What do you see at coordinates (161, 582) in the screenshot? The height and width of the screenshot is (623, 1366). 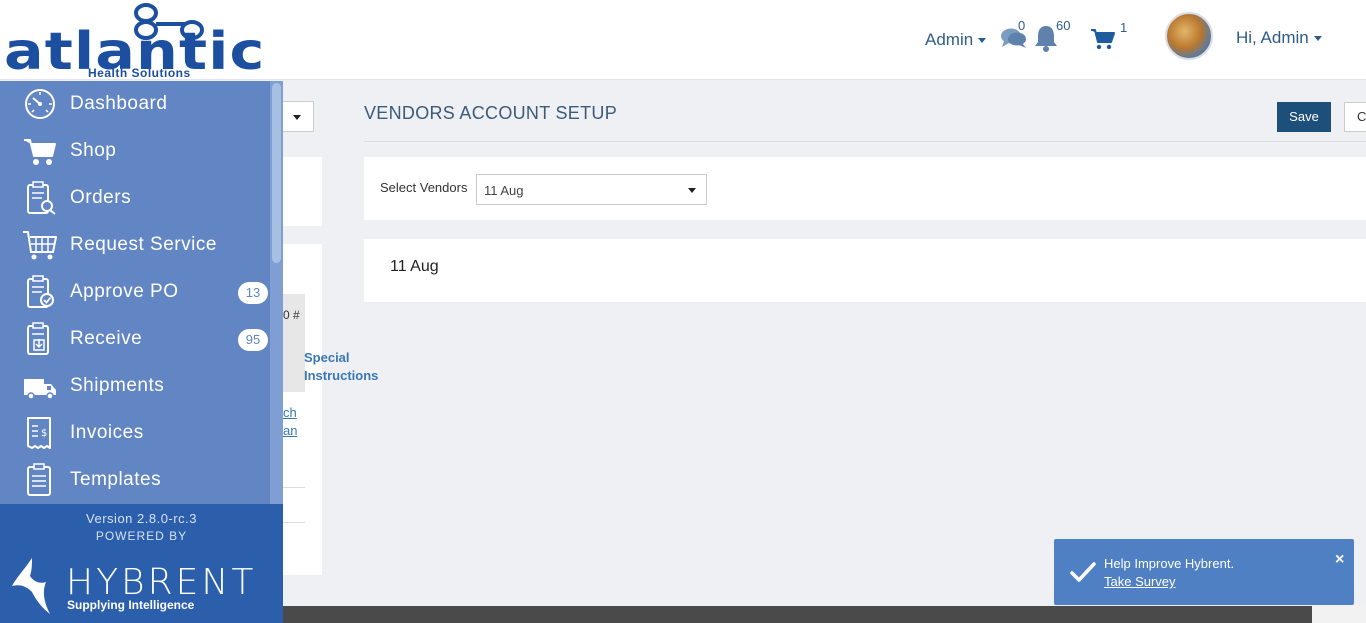 I see `hybrent-logo: HYBRENT` at bounding box center [161, 582].